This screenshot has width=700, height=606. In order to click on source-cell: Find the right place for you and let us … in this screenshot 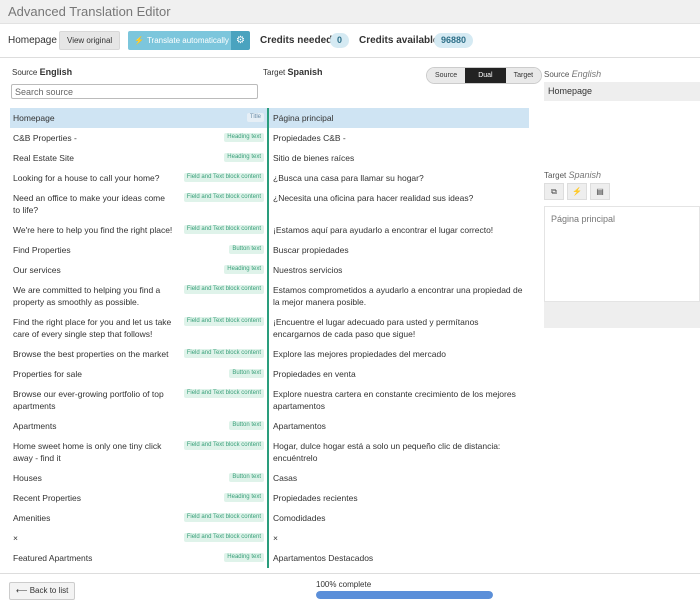, I will do `click(138, 328)`.